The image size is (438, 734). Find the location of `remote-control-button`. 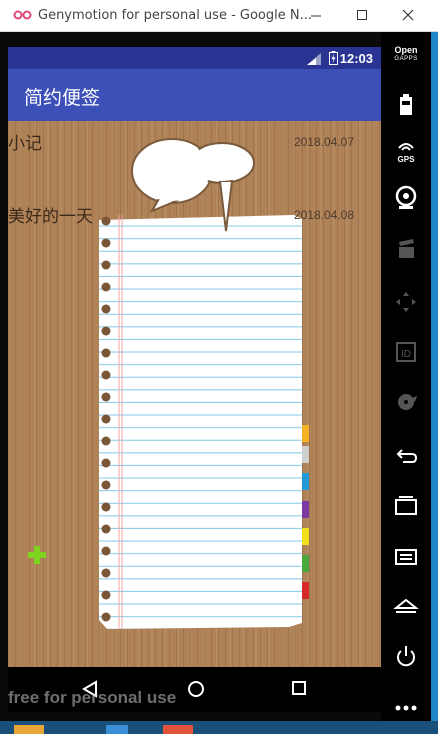

remote-control-button is located at coordinates (406, 302).